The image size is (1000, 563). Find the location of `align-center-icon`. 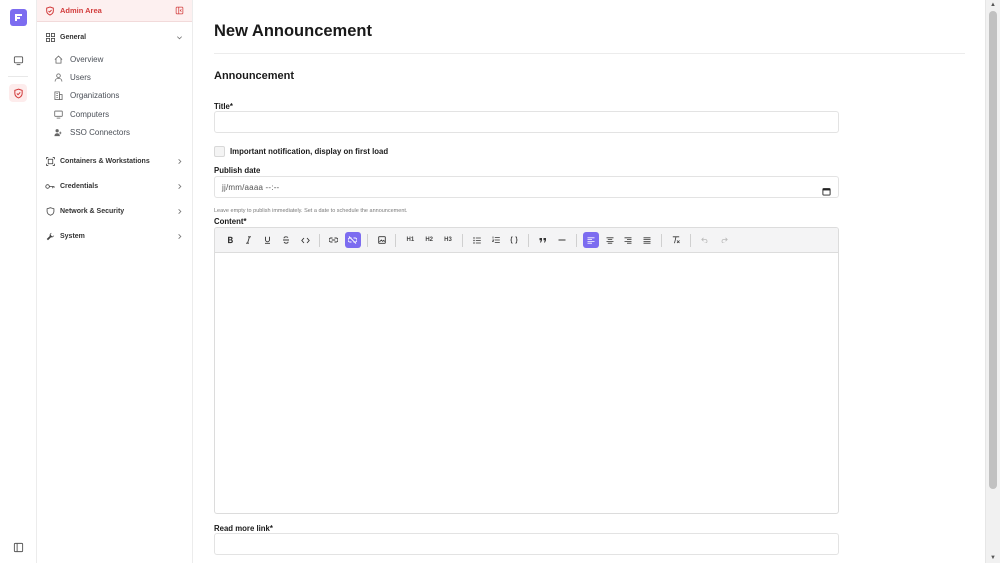

align-center-icon is located at coordinates (610, 240).